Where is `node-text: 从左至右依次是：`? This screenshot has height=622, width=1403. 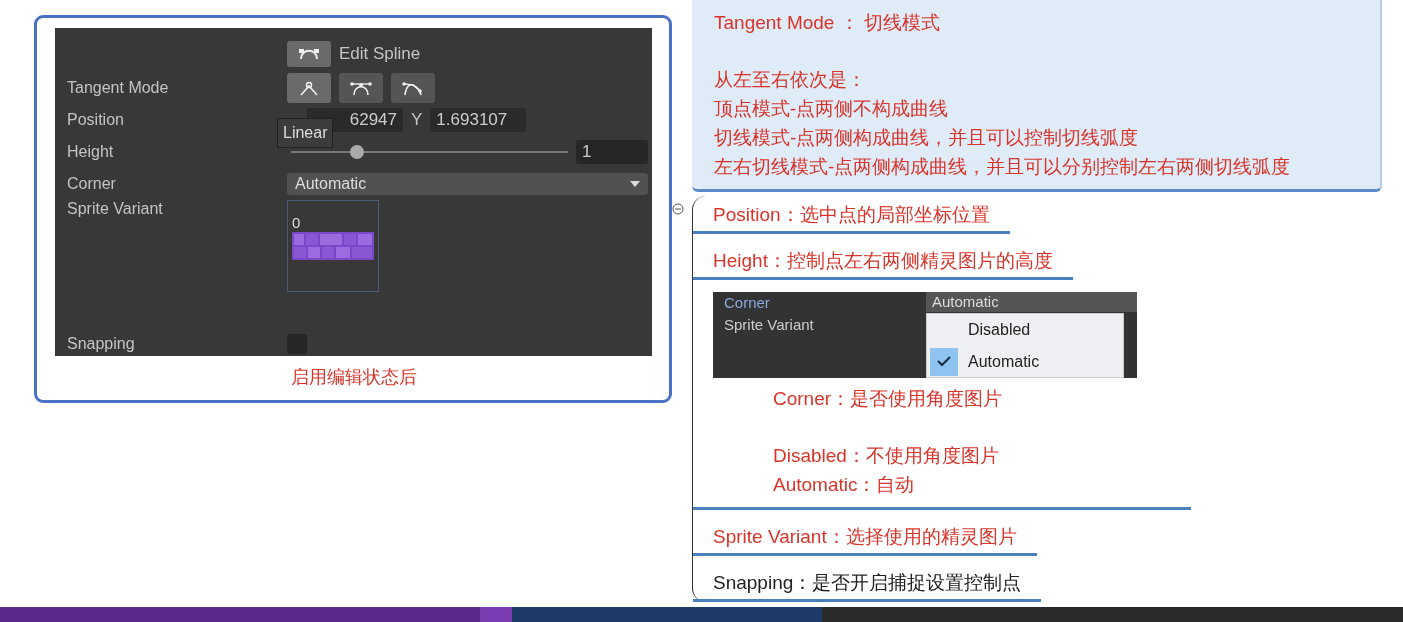 node-text: 从左至右依次是： is located at coordinates (790, 80).